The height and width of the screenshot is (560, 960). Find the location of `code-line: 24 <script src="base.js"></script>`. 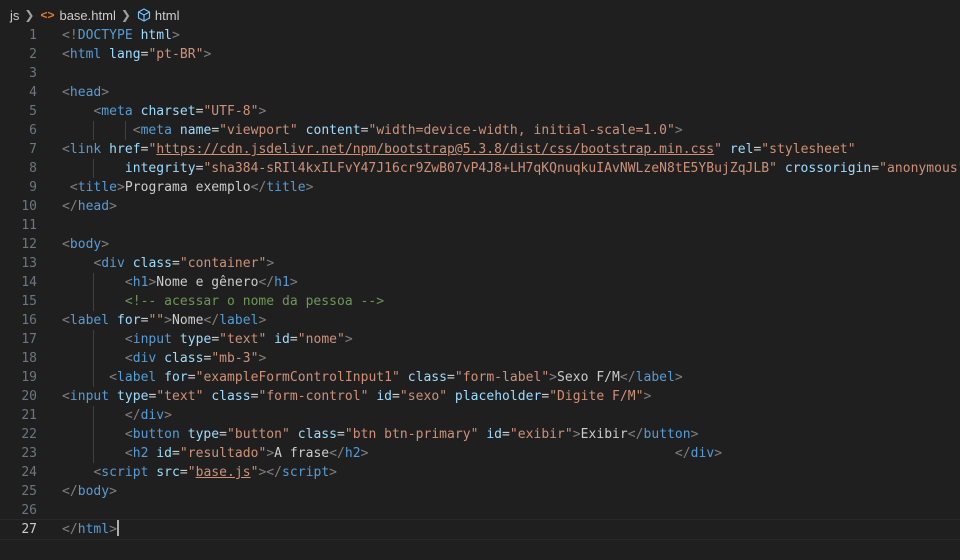

code-line: 24 <script src="base.js"></script> is located at coordinates (480, 472).